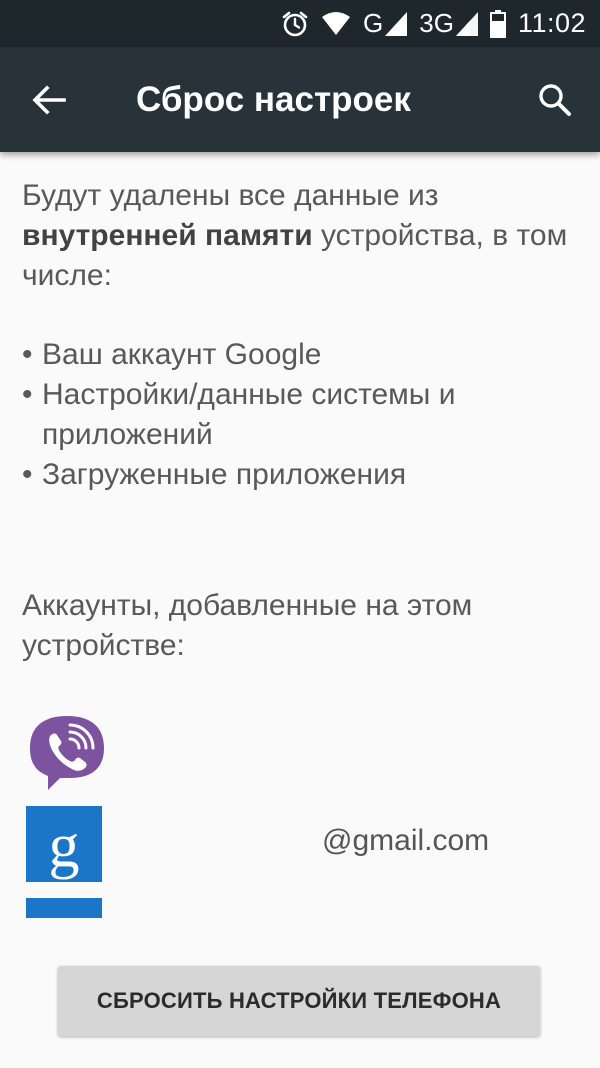 The height and width of the screenshot is (1068, 600). What do you see at coordinates (67, 755) in the screenshot?
I see `viber-icon` at bounding box center [67, 755].